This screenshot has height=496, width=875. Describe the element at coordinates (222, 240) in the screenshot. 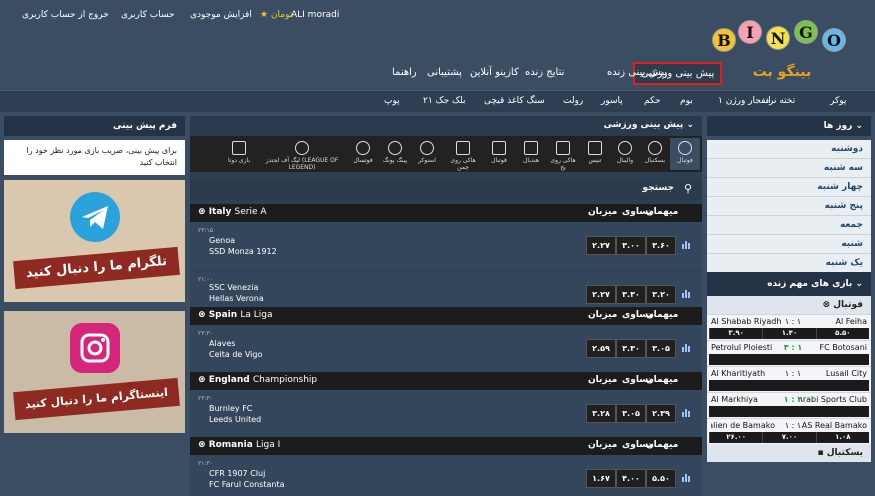

I see `team-home: Genoa` at that location.